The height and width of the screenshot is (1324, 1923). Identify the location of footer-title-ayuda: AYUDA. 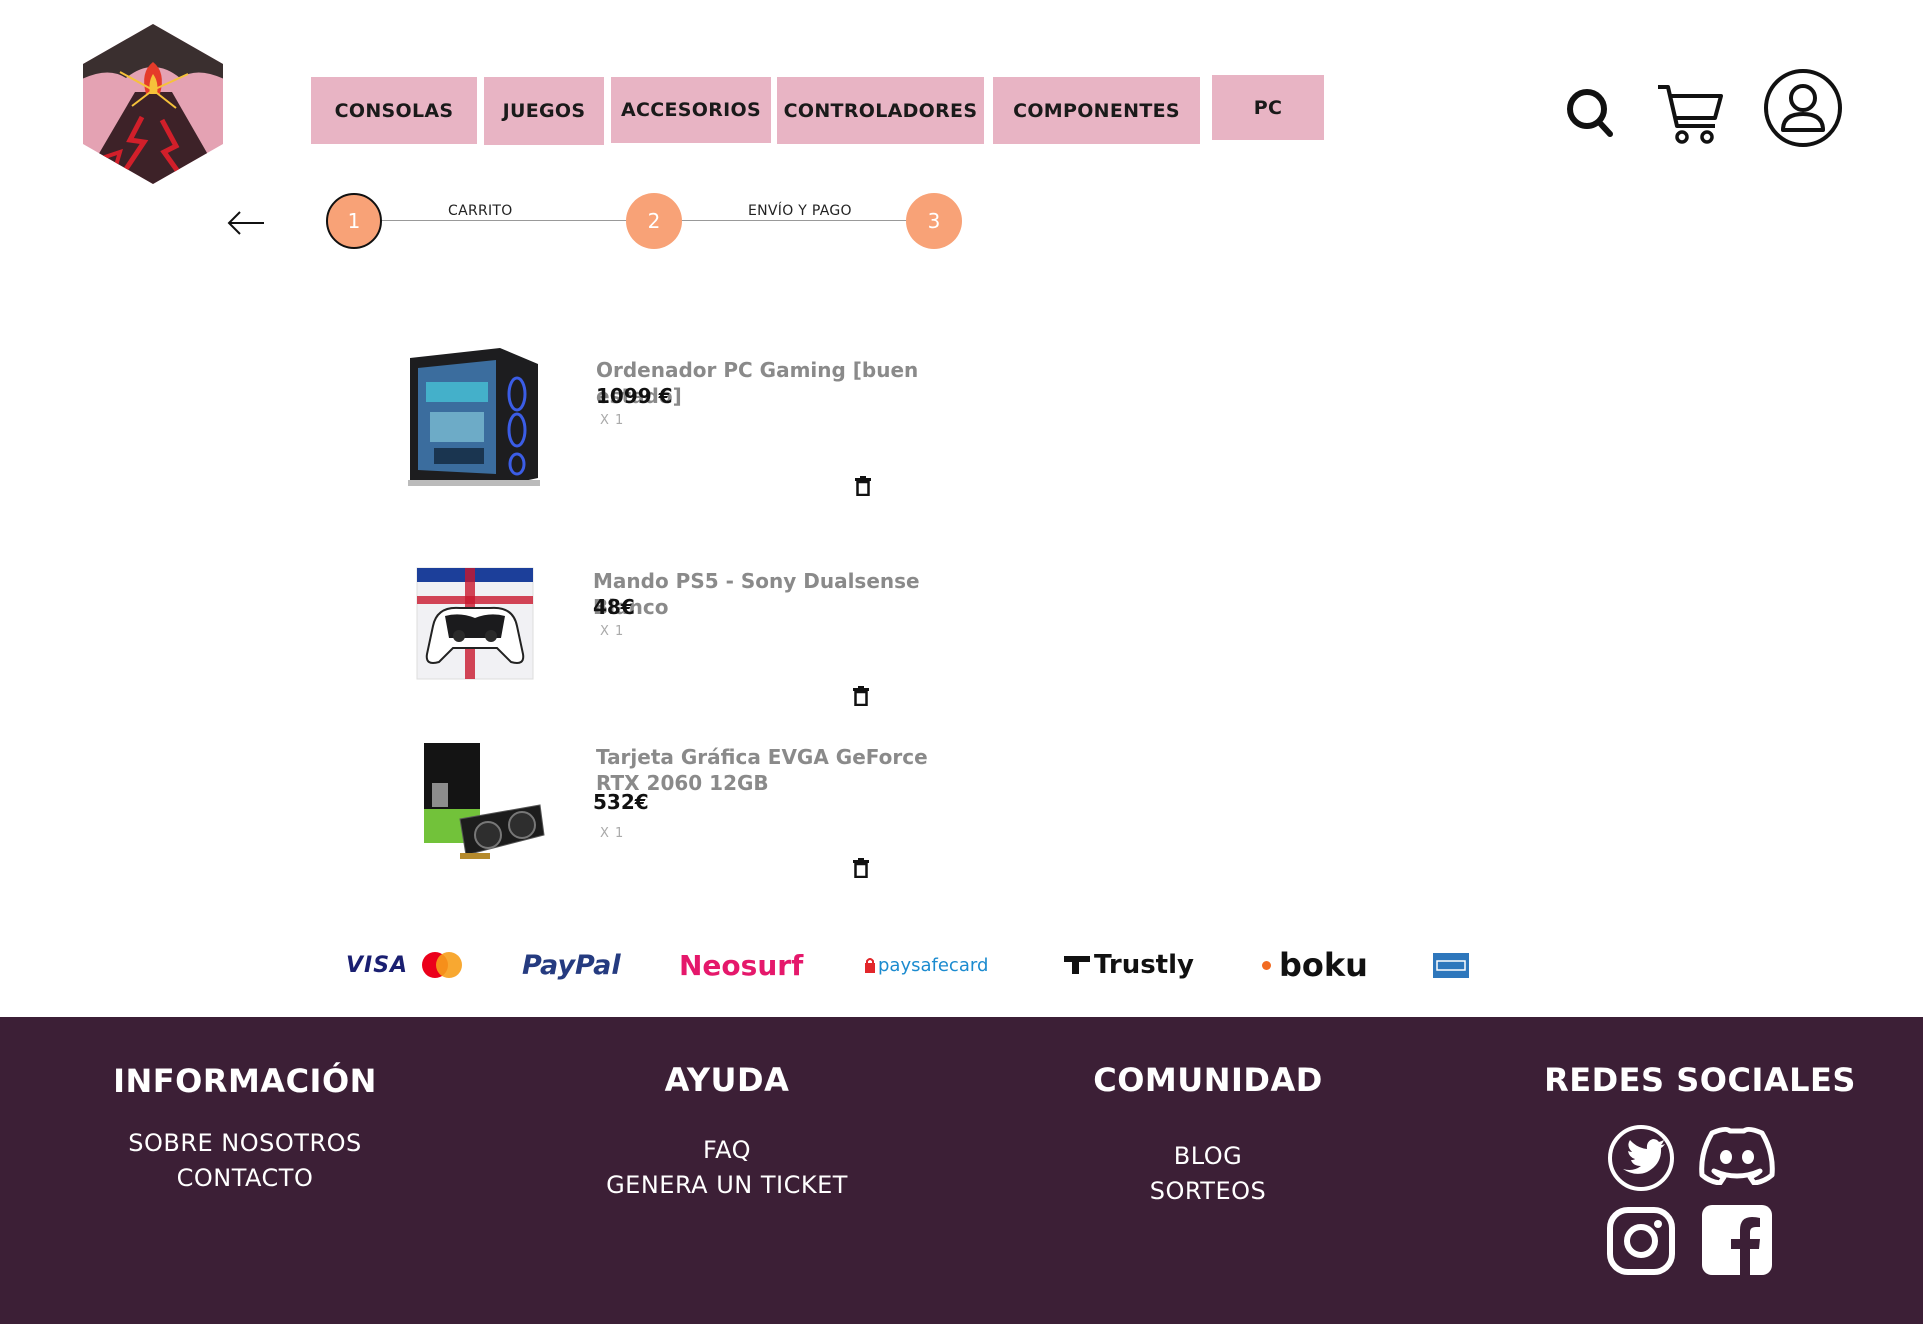
(727, 1080).